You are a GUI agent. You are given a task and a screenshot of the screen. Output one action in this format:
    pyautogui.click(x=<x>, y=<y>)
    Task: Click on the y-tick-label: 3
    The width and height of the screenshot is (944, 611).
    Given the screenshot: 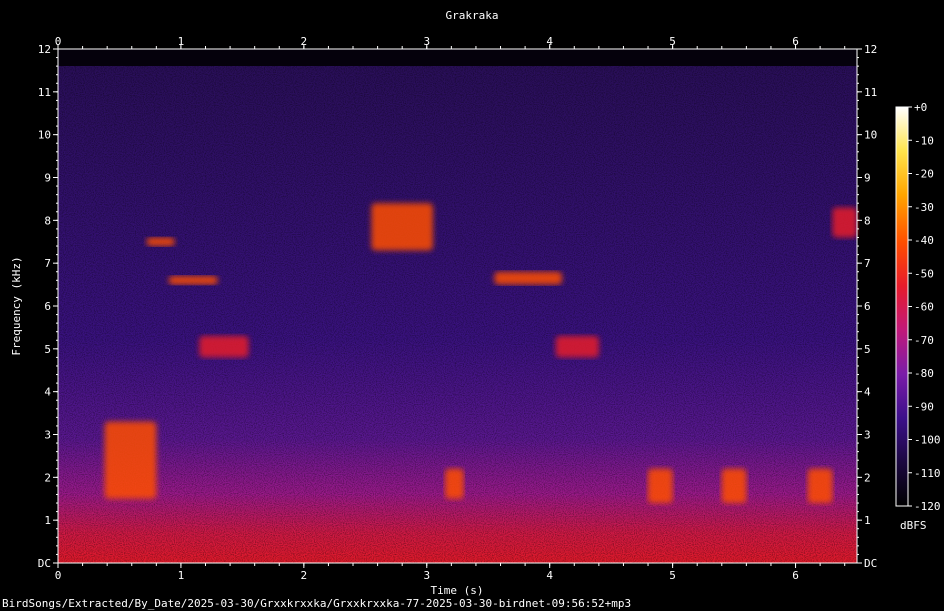 What is the action you would take?
    pyautogui.click(x=47, y=435)
    